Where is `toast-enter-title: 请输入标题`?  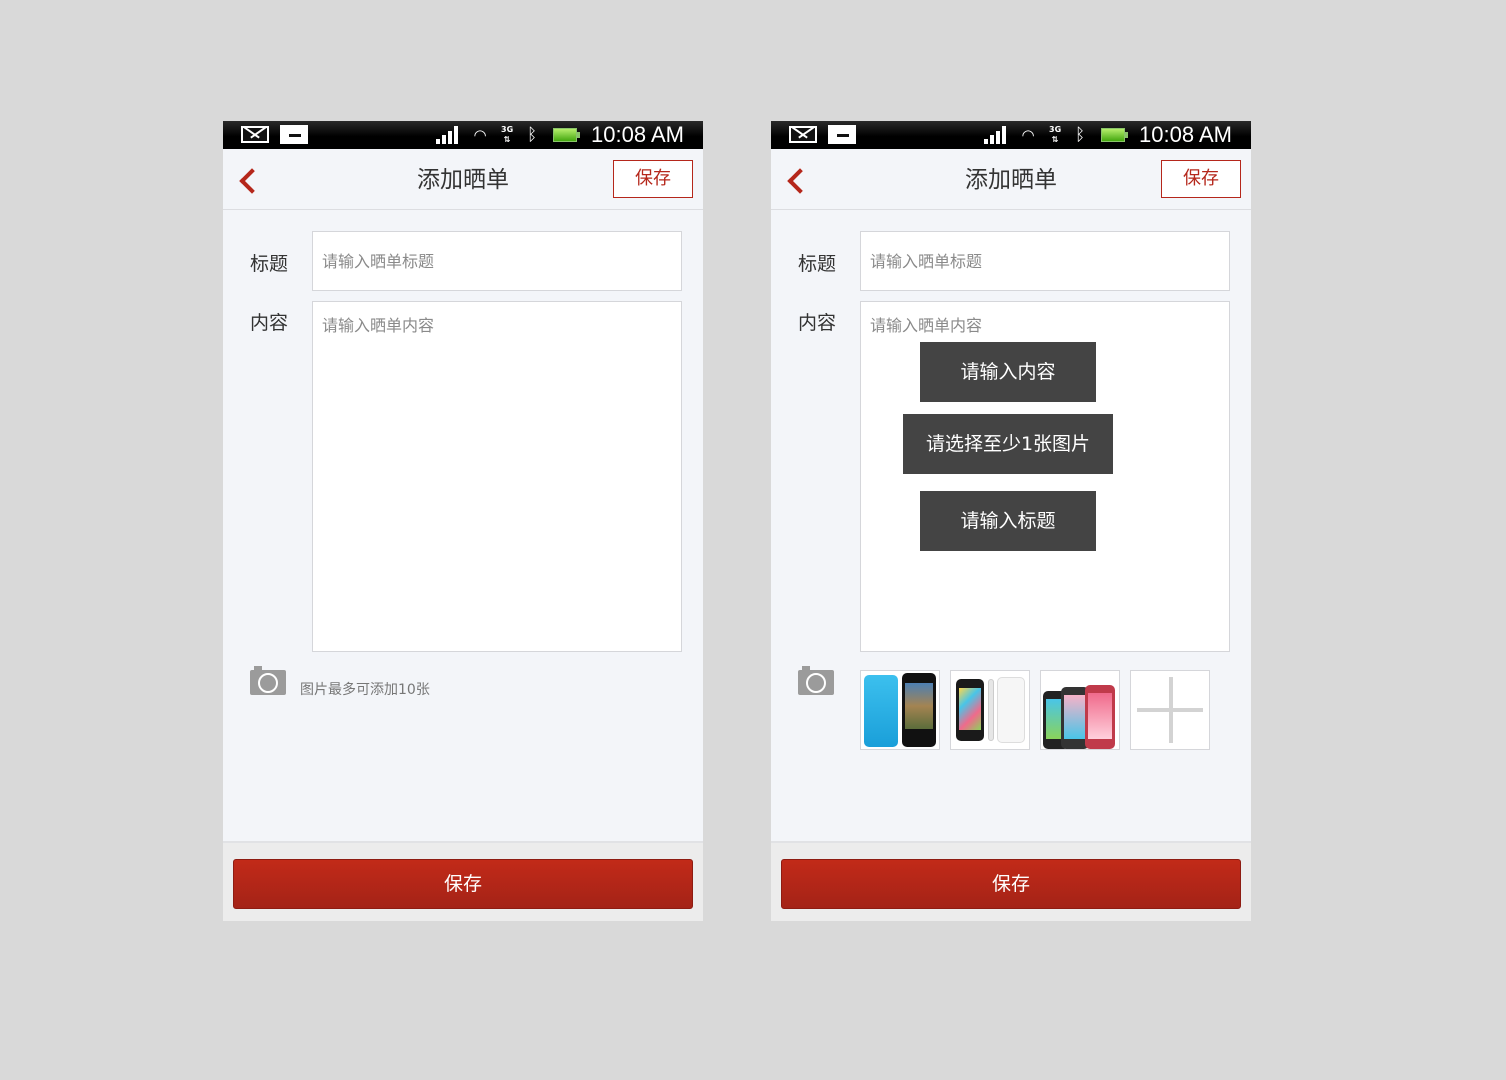
toast-enter-title: 请输入标题 is located at coordinates (1008, 521).